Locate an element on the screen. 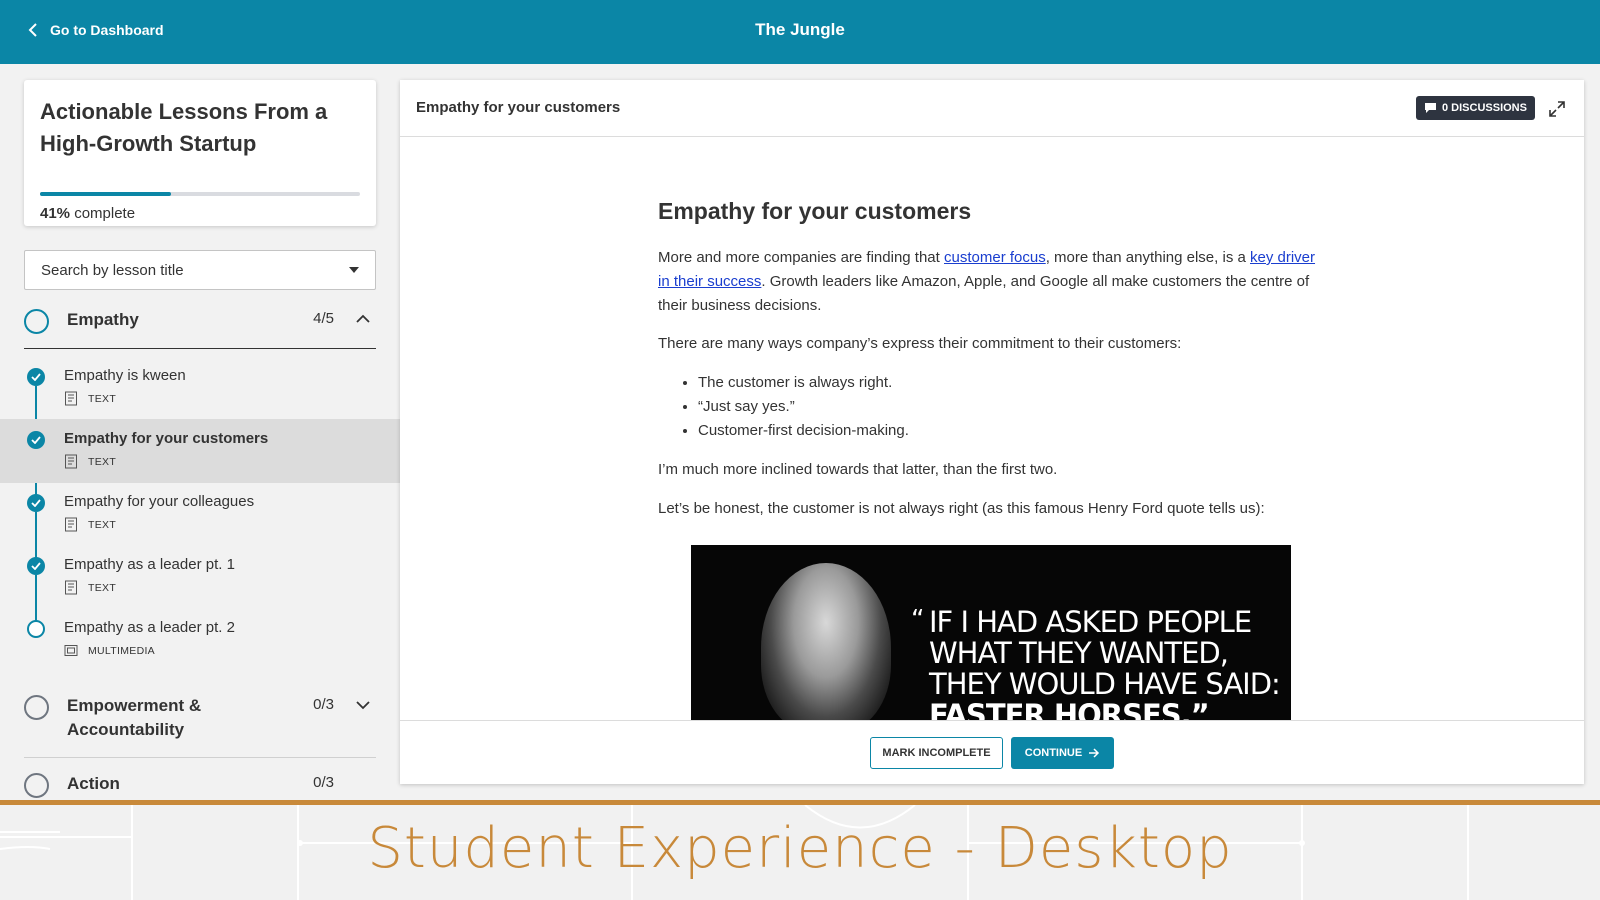  lesson-item: Empathy as a leader pt. 1 TEXT is located at coordinates (200, 577).